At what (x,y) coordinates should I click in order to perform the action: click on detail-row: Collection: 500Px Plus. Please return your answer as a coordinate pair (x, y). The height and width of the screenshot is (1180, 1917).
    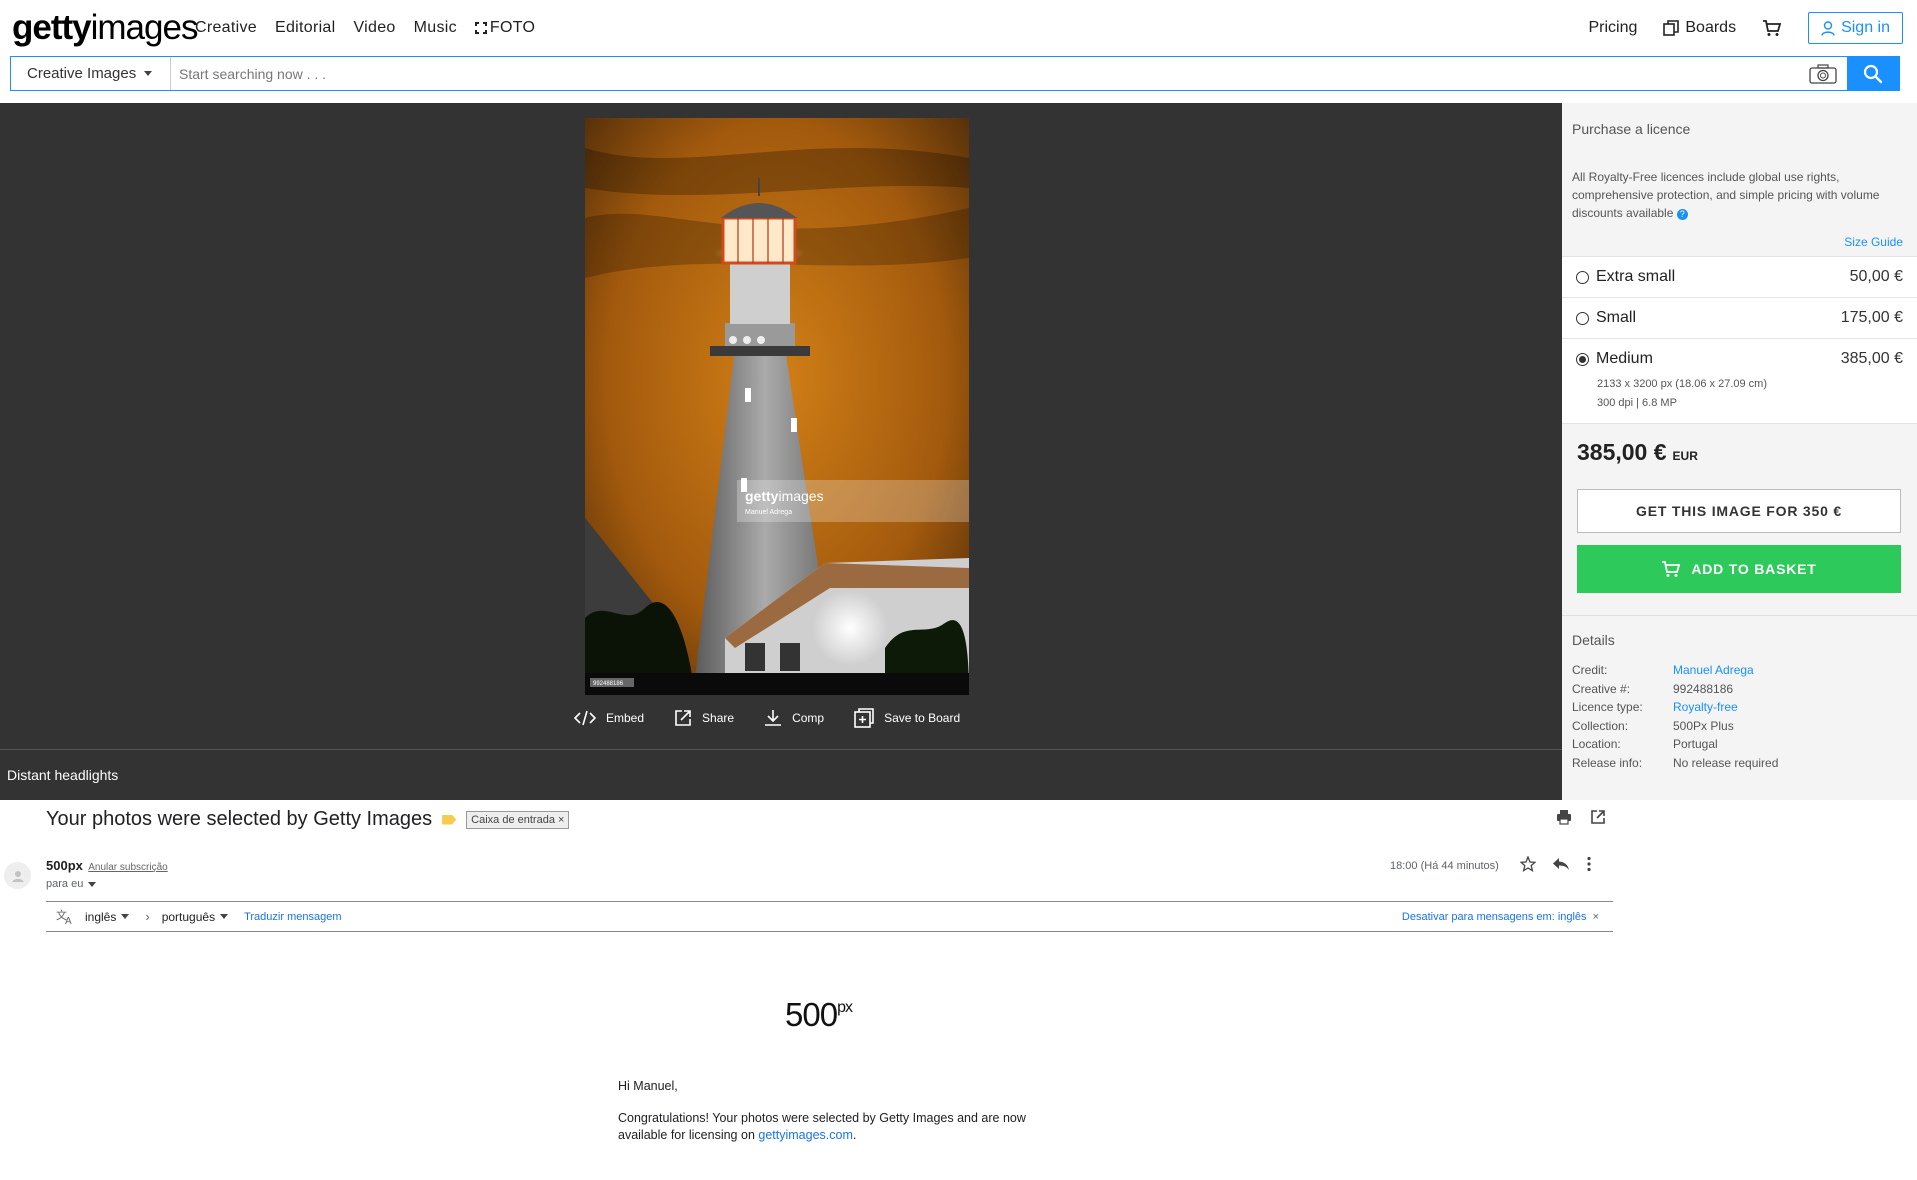
    Looking at the image, I should click on (1653, 725).